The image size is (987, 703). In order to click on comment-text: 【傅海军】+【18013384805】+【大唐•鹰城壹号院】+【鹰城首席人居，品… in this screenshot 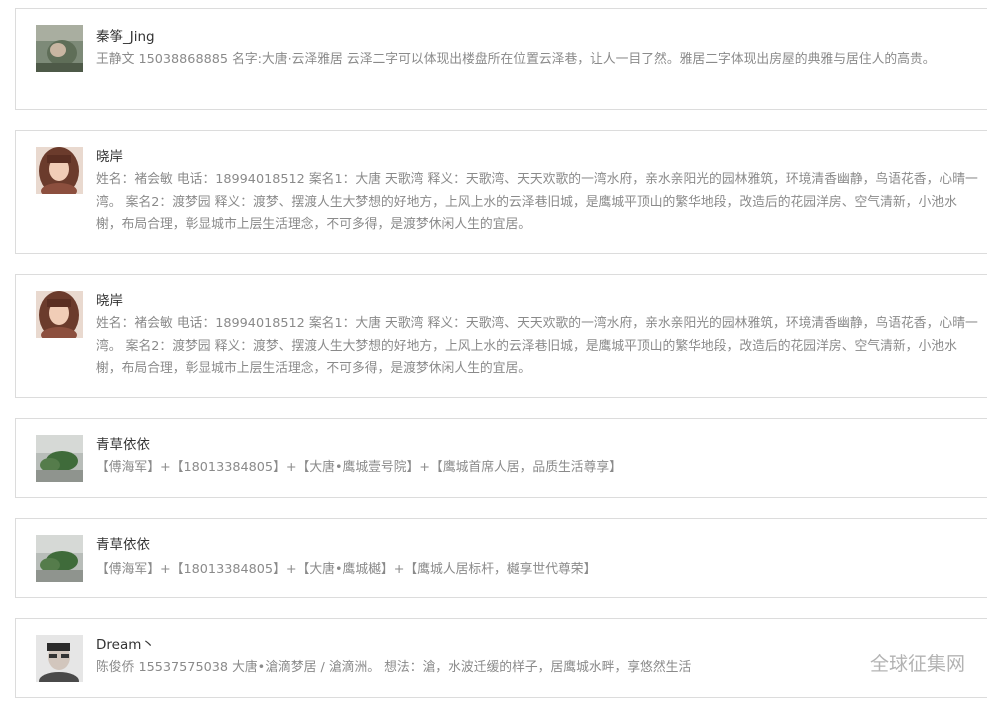, I will do `click(359, 467)`.